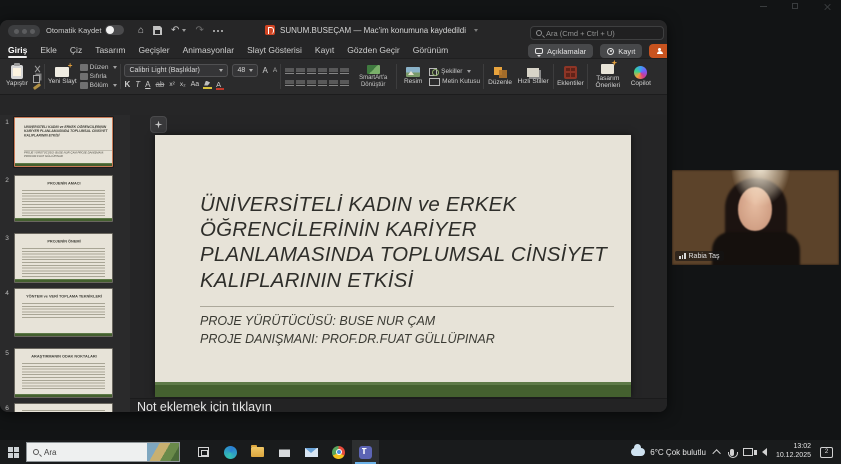 The height and width of the screenshot is (464, 841). I want to click on tab-ciz: Çiz, so click(76, 50).